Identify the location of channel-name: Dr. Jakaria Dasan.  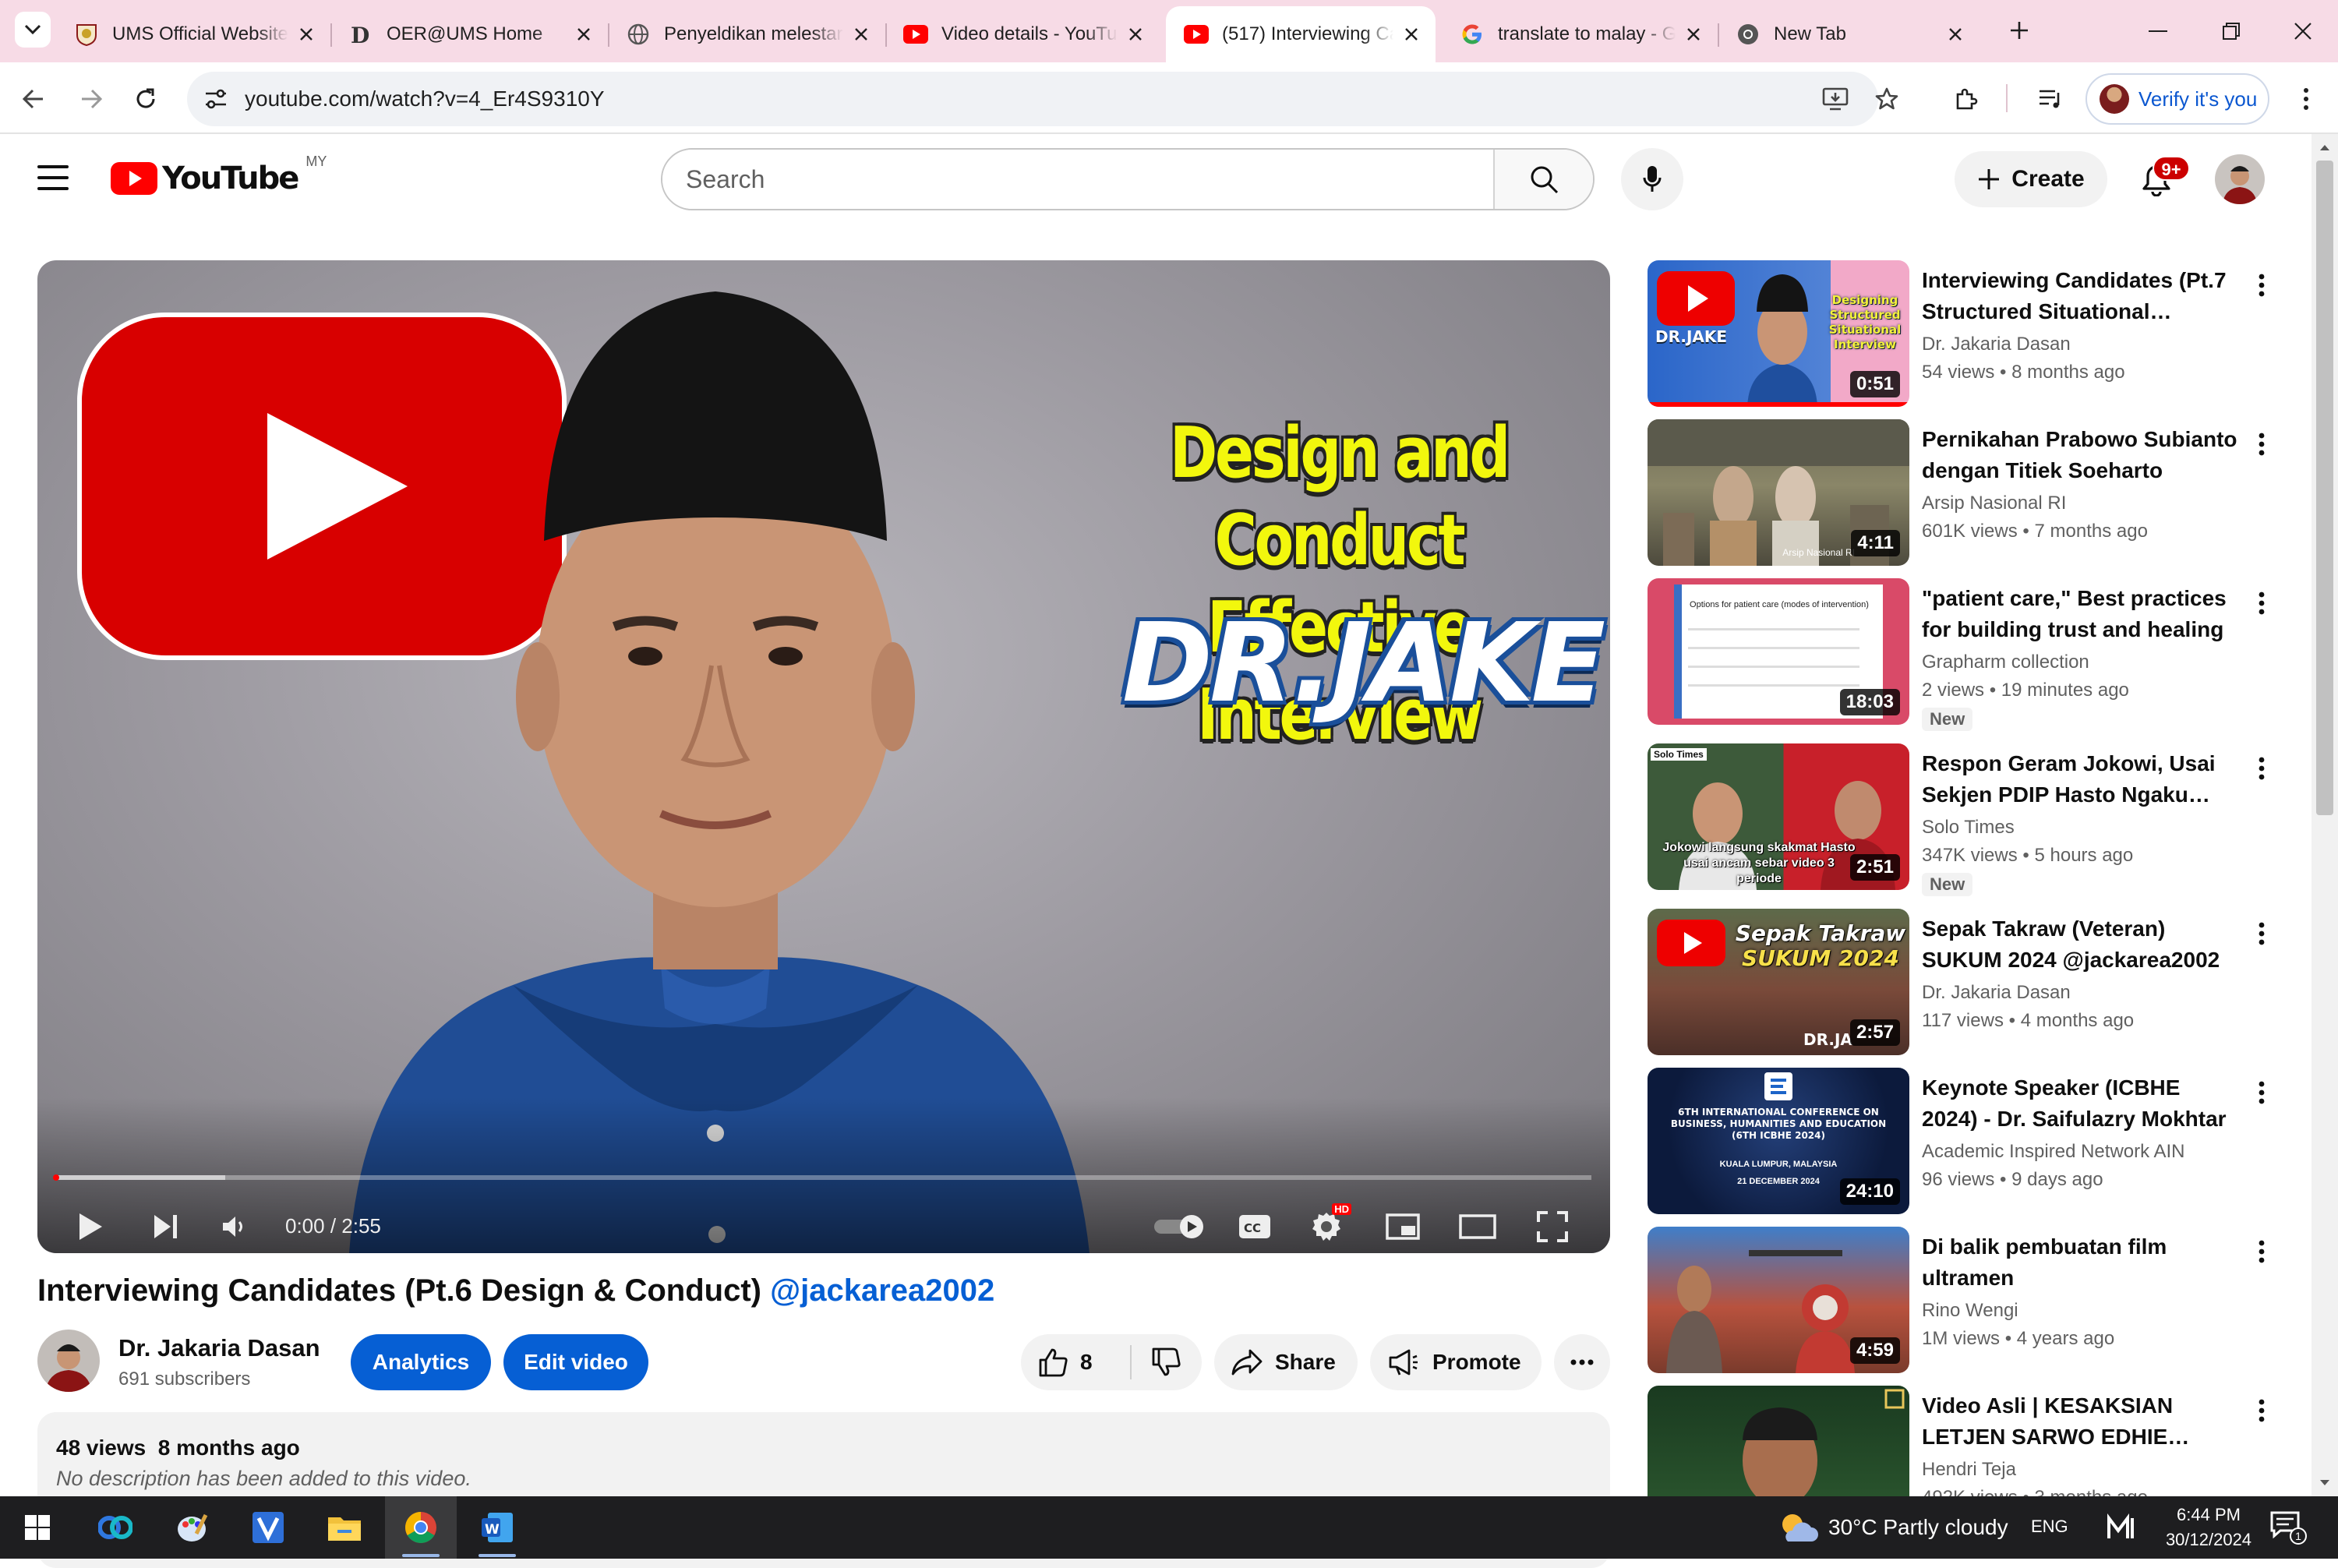
(219, 1348).